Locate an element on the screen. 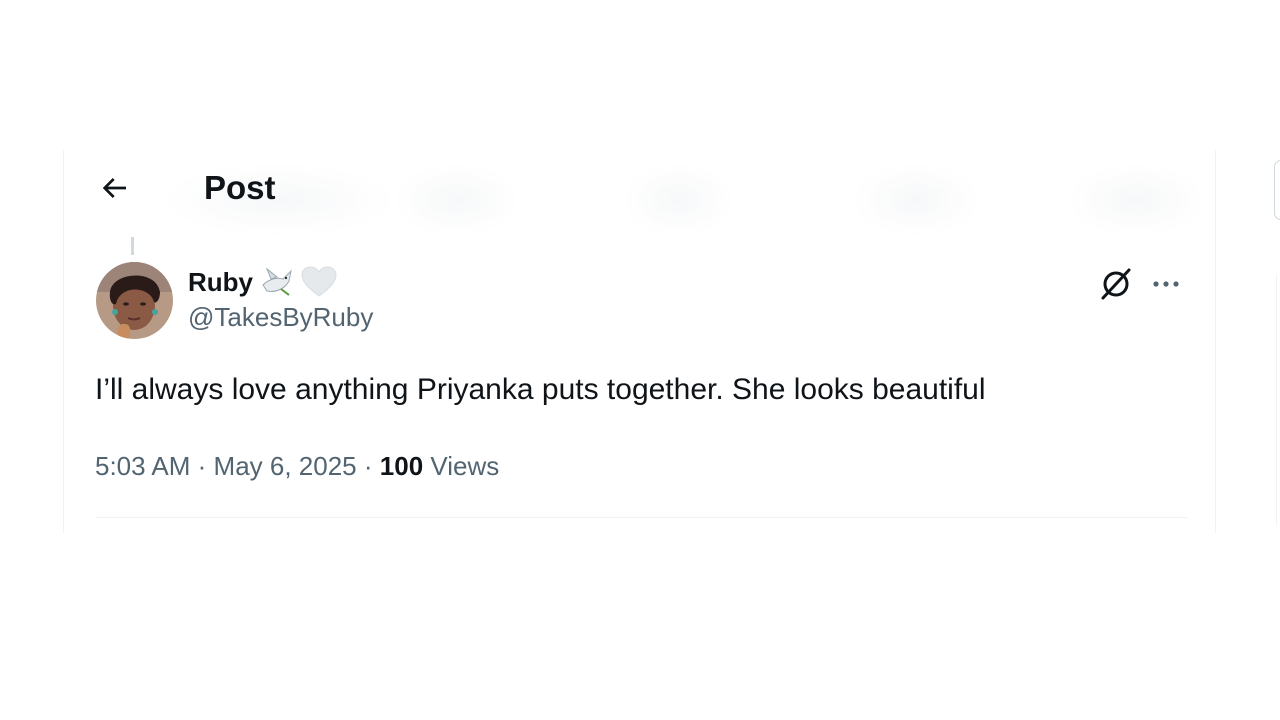  views-count: 100 is located at coordinates (401, 466).